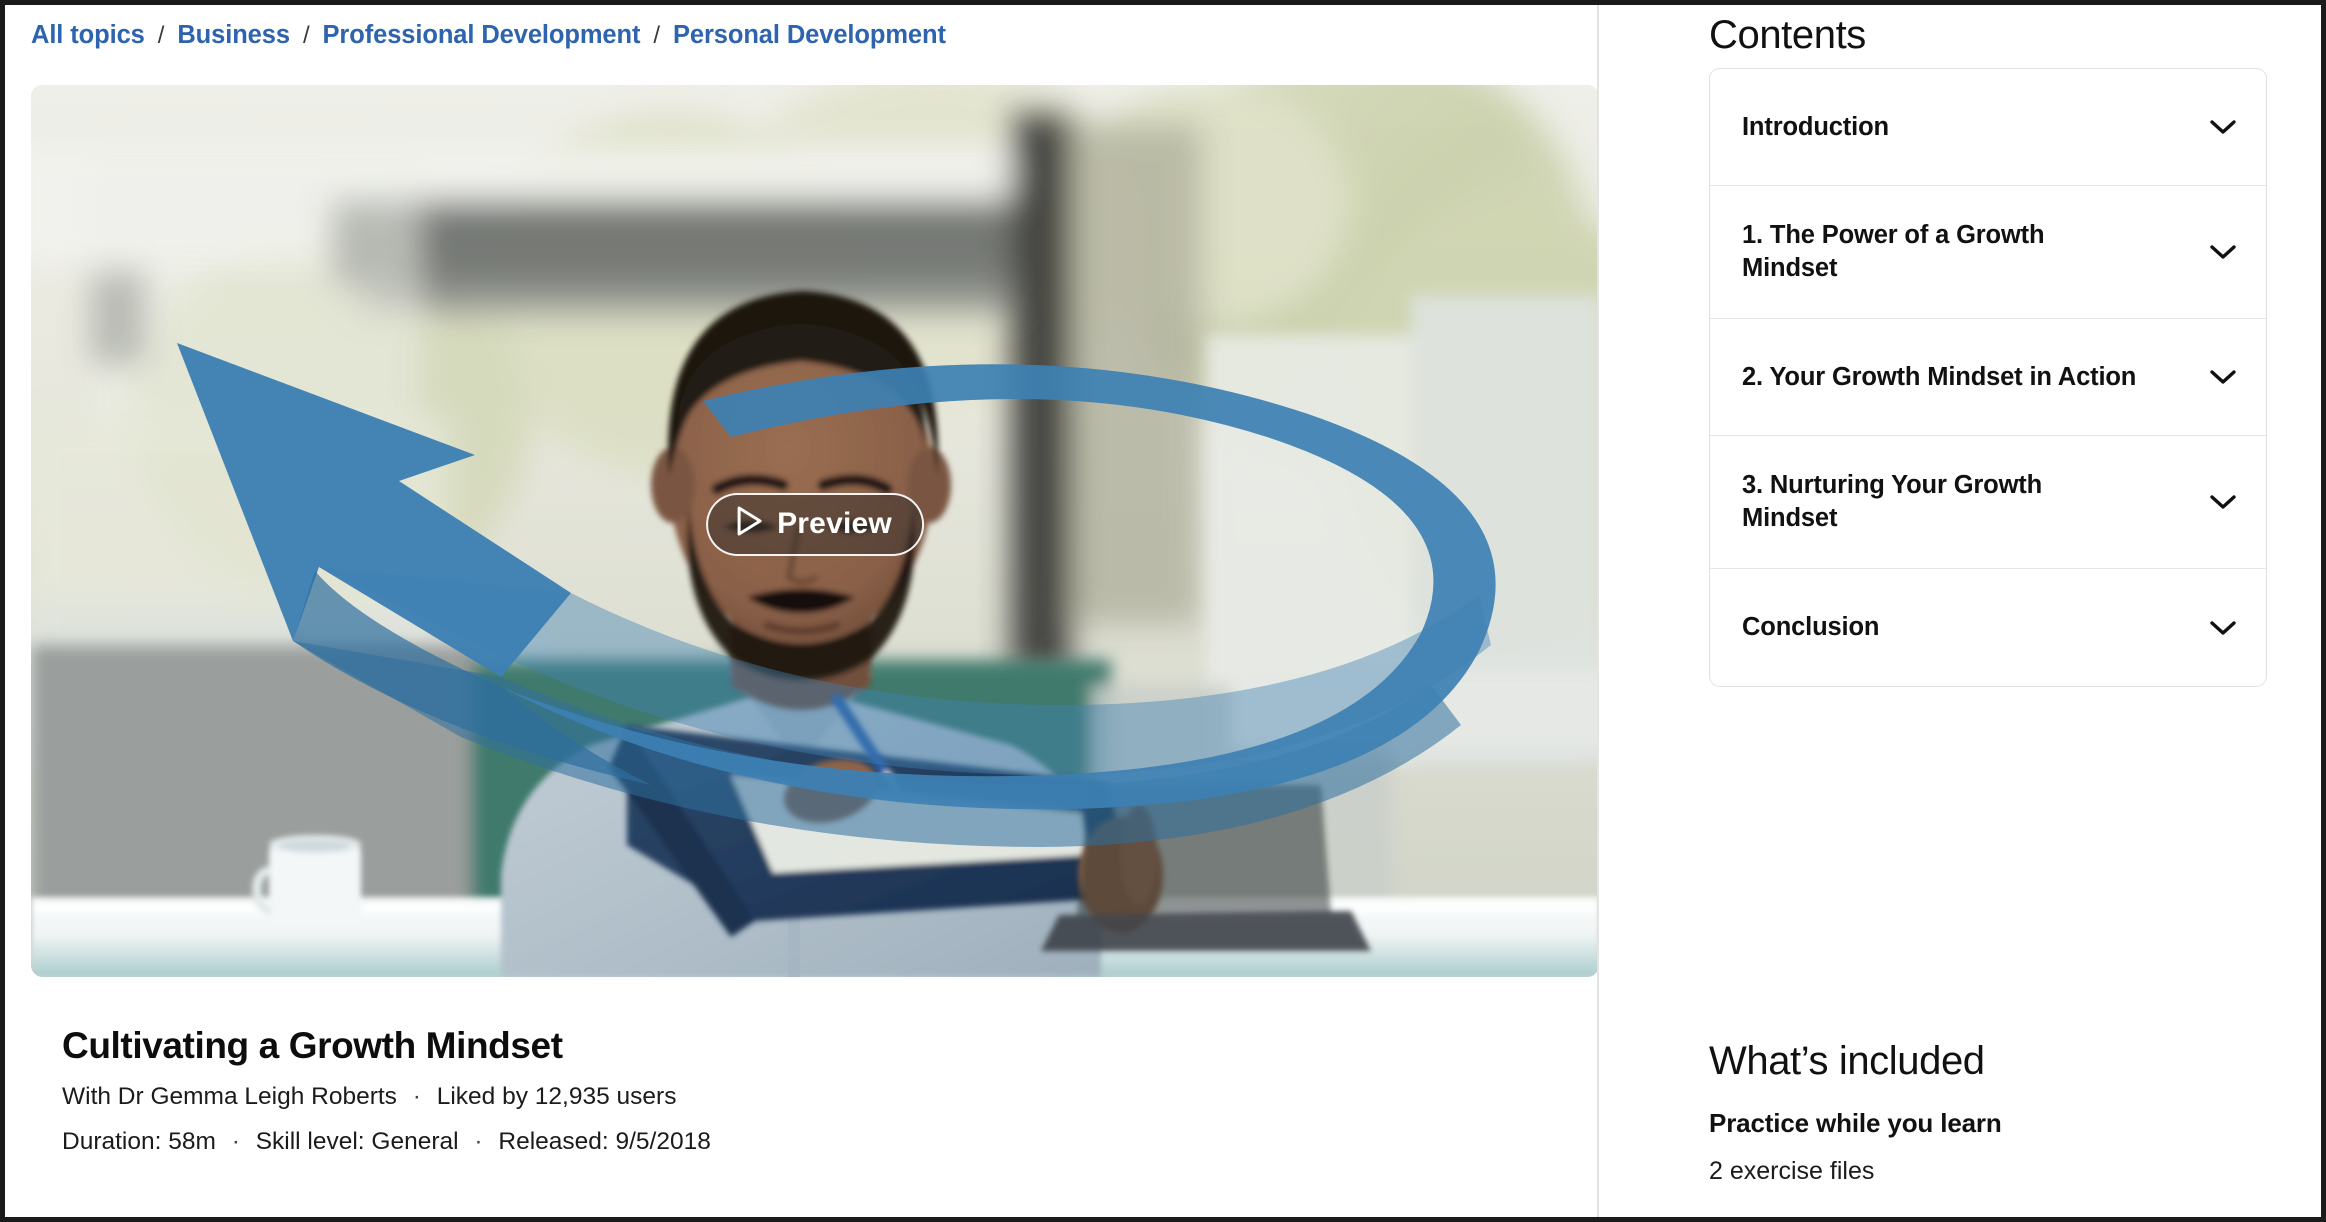  Describe the element at coordinates (556, 1096) in the screenshot. I see `course-likes: Liked by 12,935 users` at that location.